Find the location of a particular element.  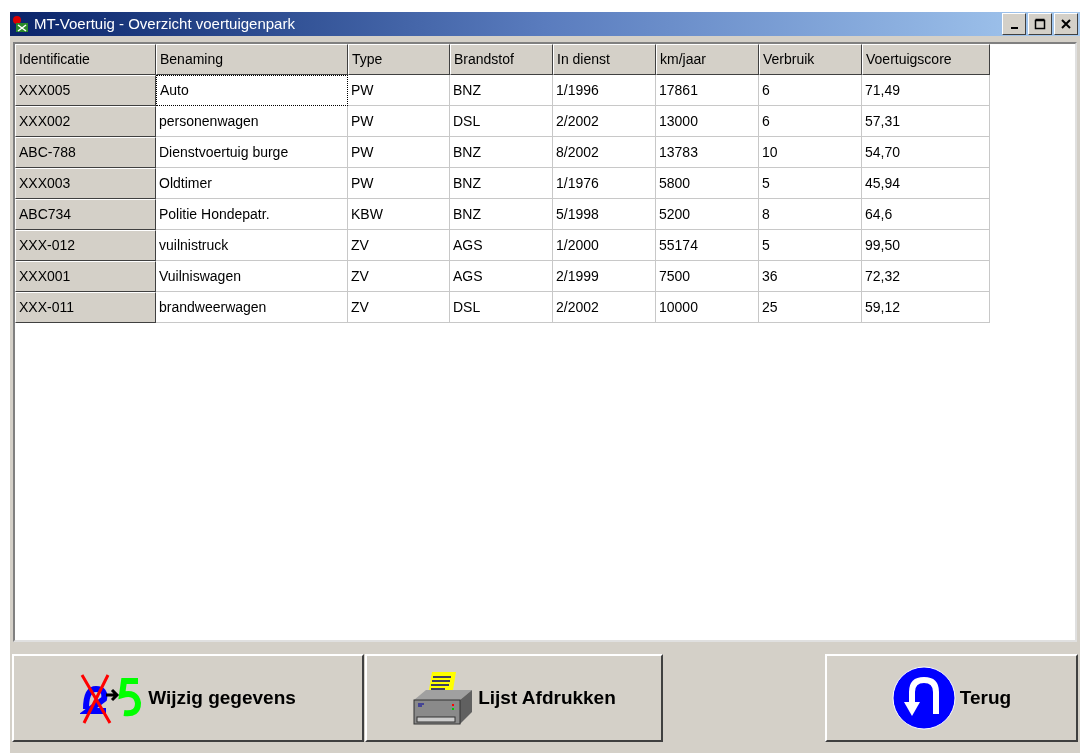

table-cell: KBW is located at coordinates (399, 214).